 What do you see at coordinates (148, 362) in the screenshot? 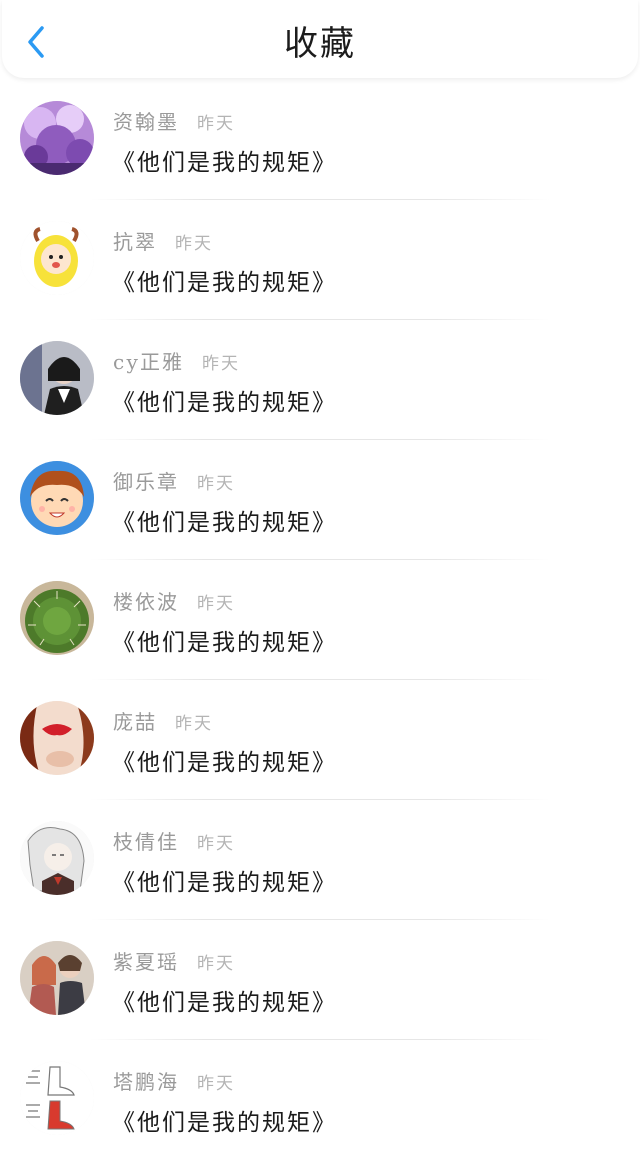
I see `author-name: су正雅` at bounding box center [148, 362].